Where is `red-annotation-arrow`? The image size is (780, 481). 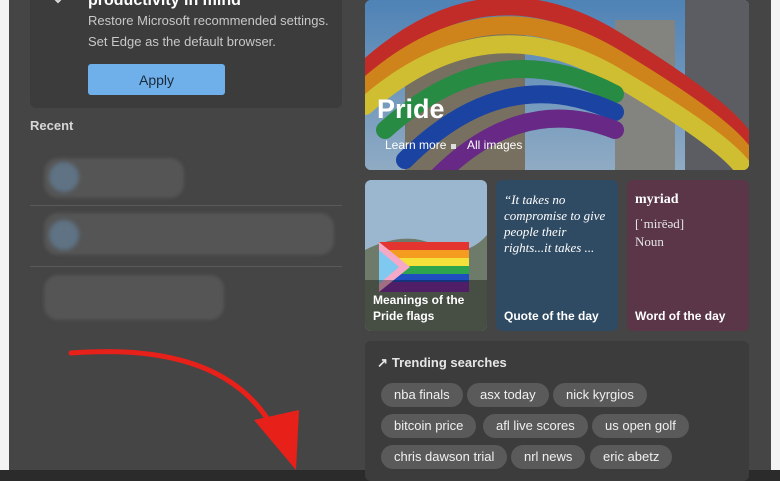 red-annotation-arrow is located at coordinates (183, 409).